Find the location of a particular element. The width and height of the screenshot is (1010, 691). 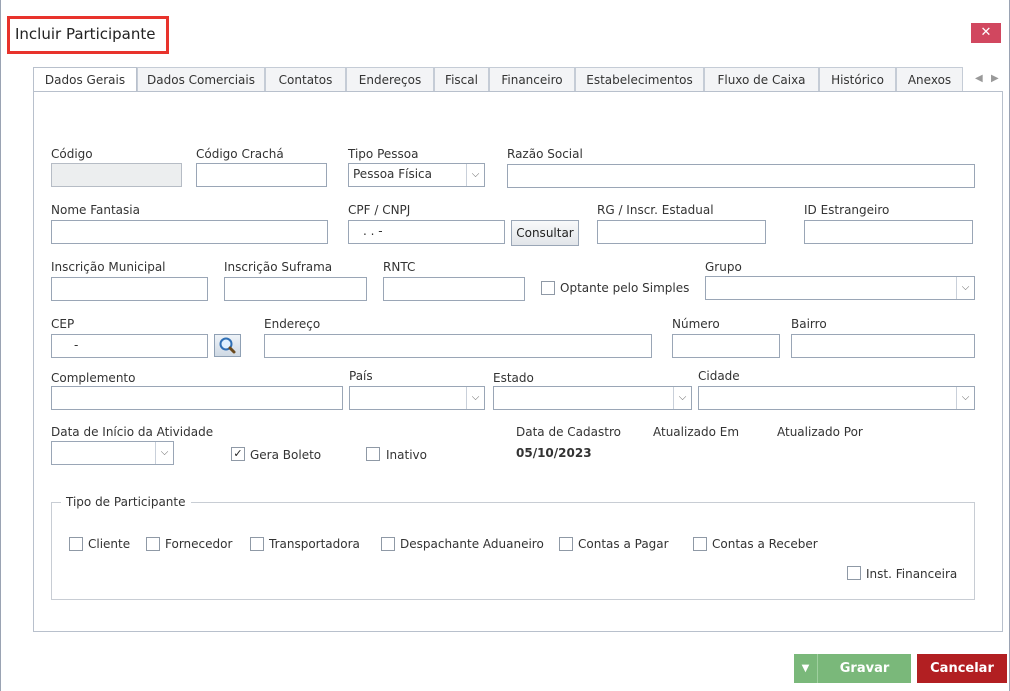

inscricao-municipal-label: Inscrição Municipal is located at coordinates (108, 267).